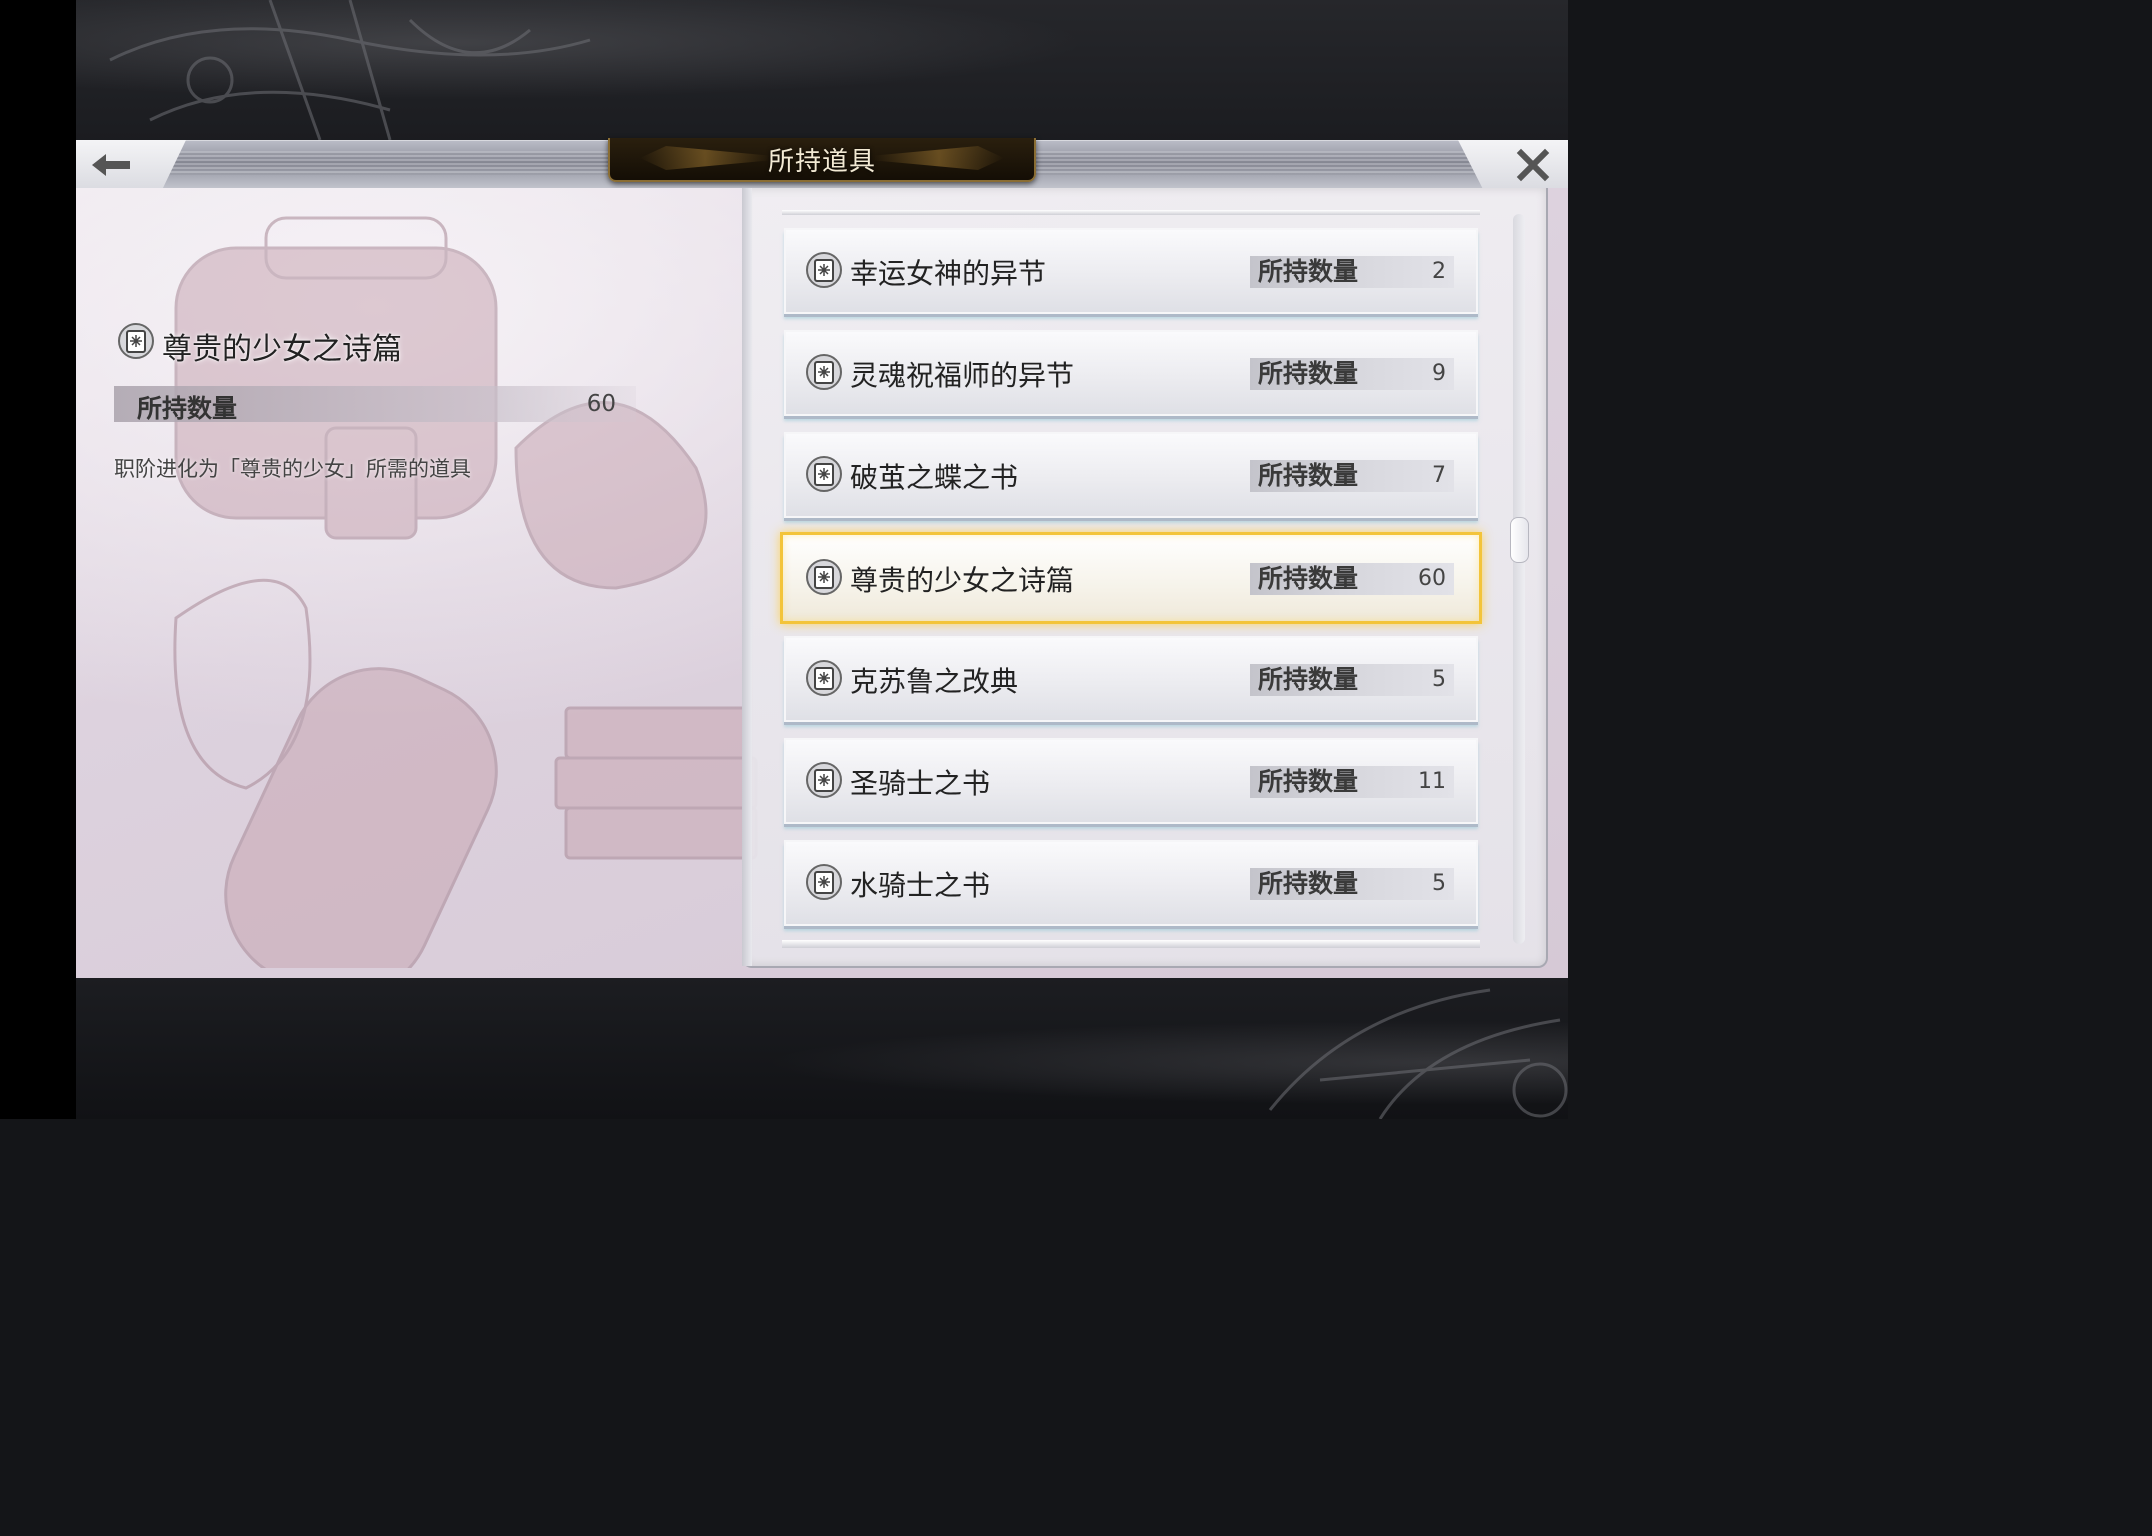 The width and height of the screenshot is (2152, 1536). I want to click on item-name: 尊贵的少女之诗篇, so click(962, 580).